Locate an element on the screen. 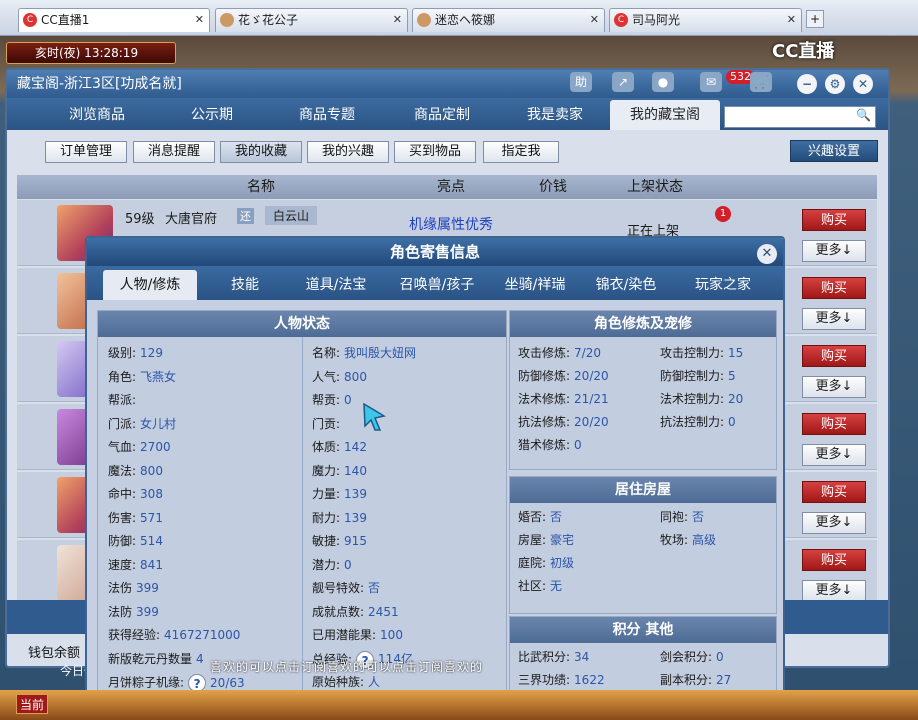 This screenshot has width=918, height=720. stat-label: 法术修炼: is located at coordinates (544, 399).